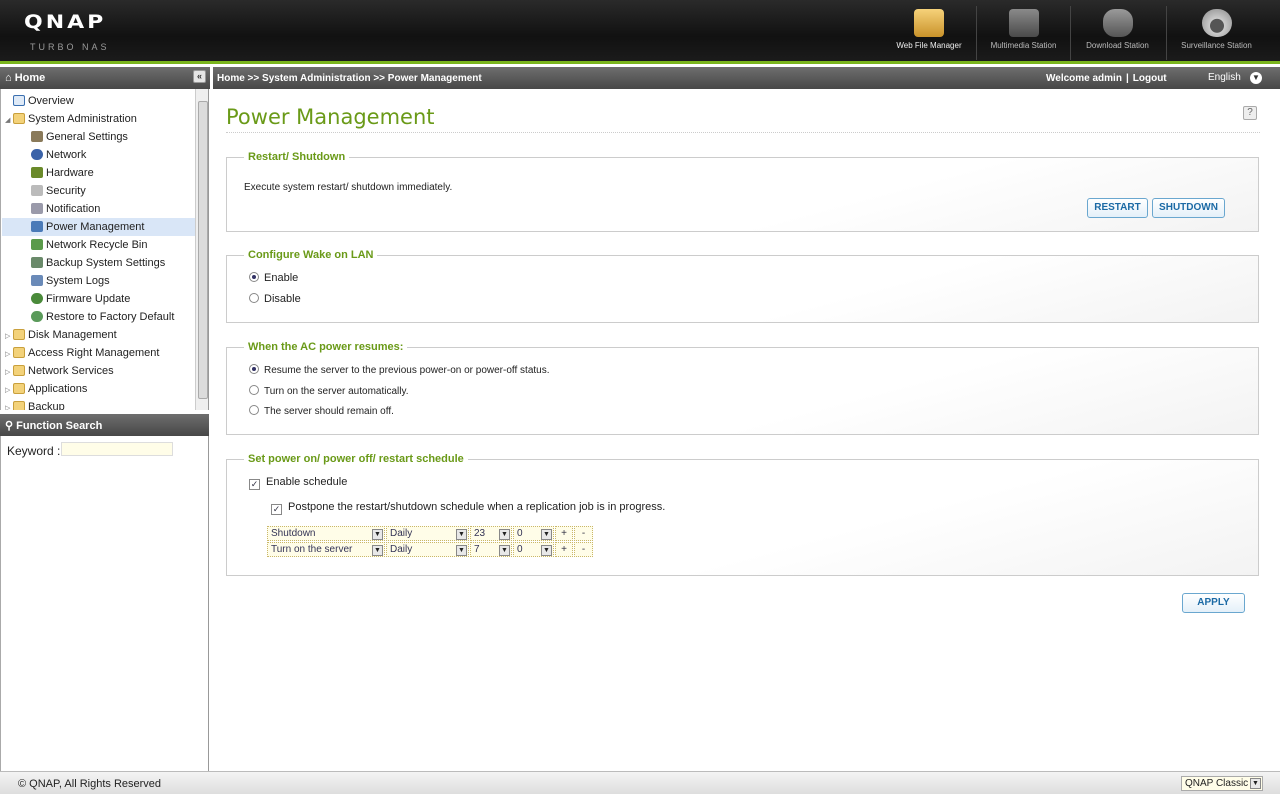 This screenshot has width=1280, height=794. I want to click on postpone-checkbox: ✓, so click(276, 509).